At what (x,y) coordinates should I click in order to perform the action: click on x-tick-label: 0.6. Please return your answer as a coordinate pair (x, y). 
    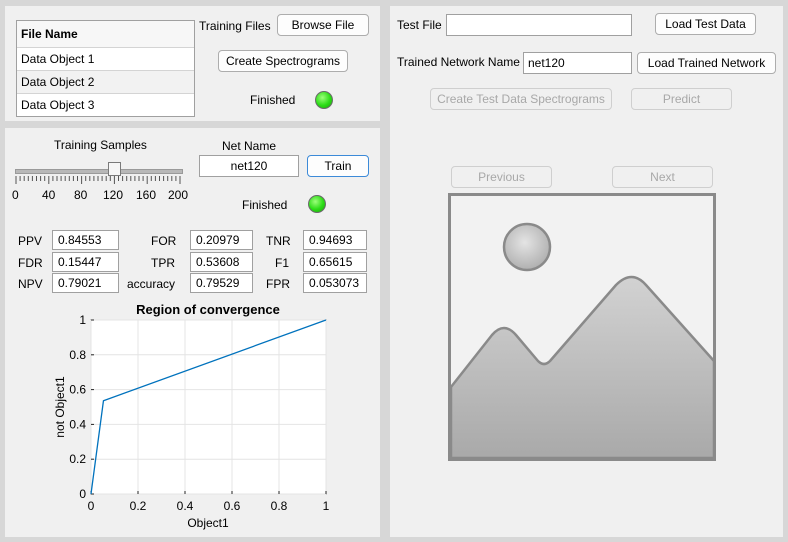
    Looking at the image, I should click on (232, 506).